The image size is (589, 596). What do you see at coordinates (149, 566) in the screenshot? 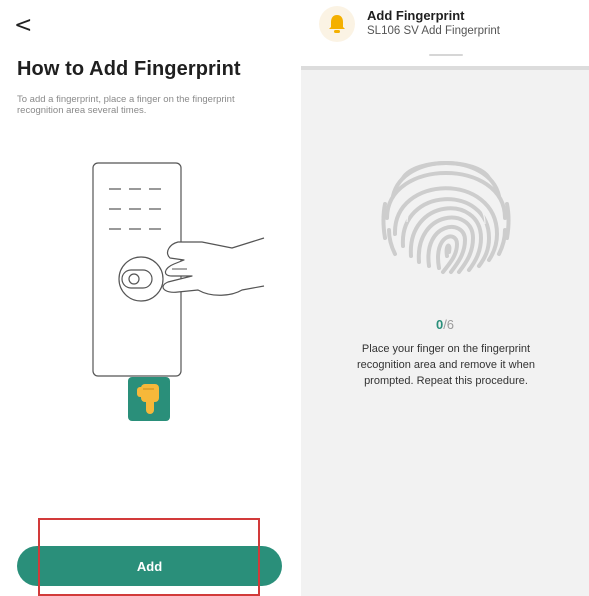
I see `add-fingerprint-button: Add` at bounding box center [149, 566].